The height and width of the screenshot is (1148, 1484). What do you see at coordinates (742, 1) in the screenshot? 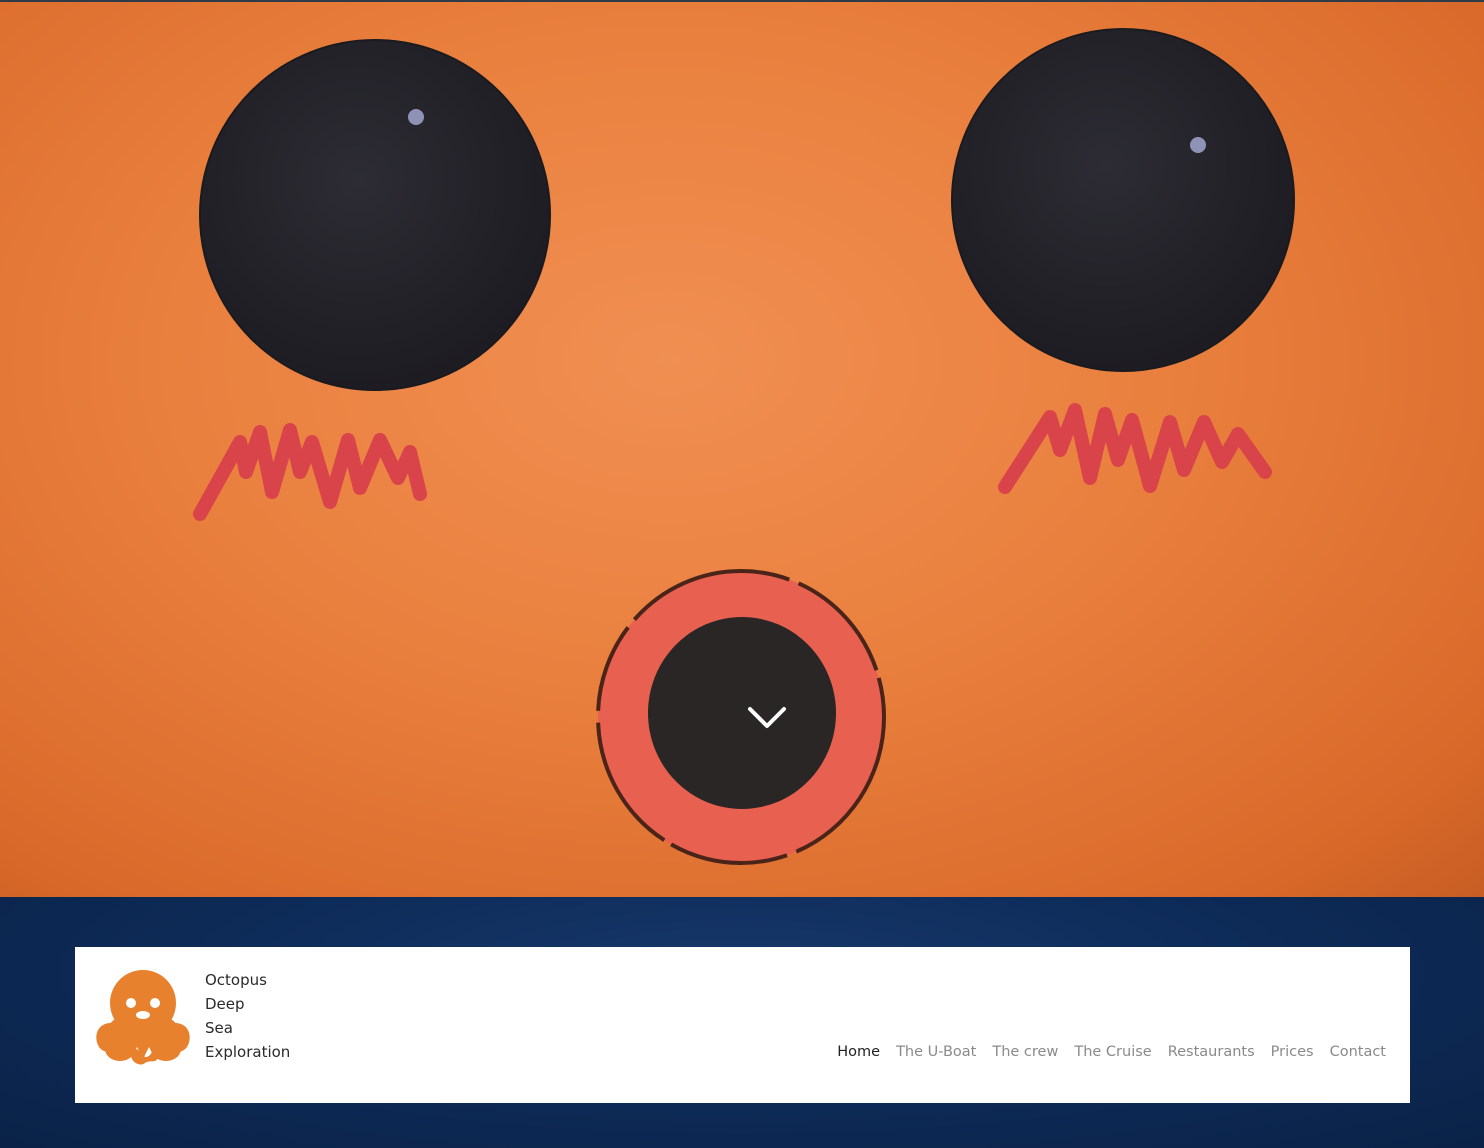
I see `top-divider` at bounding box center [742, 1].